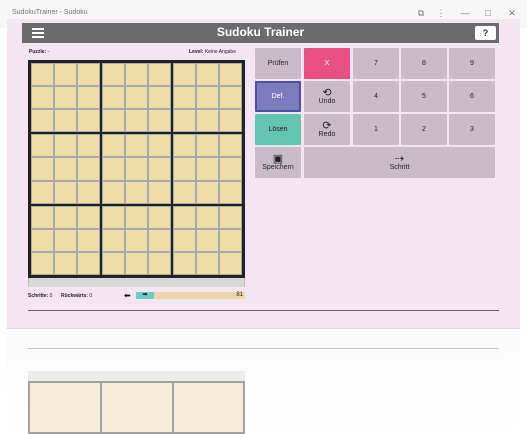  What do you see at coordinates (136, 282) in the screenshot?
I see `board-scrollbar` at bounding box center [136, 282].